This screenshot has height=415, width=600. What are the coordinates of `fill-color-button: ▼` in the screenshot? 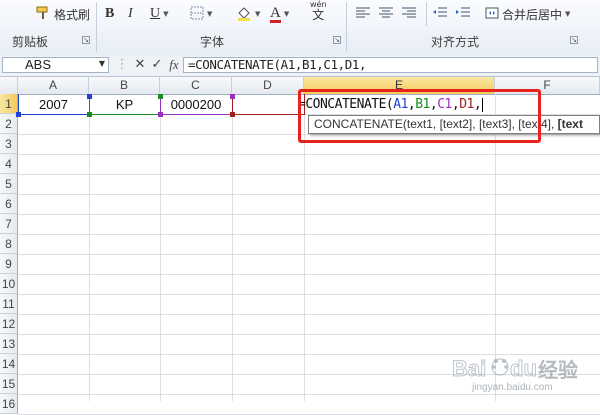 It's located at (248, 14).